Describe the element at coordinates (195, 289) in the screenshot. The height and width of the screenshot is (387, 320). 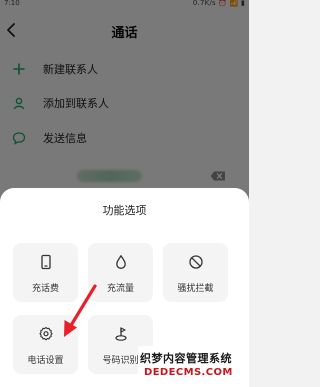
I see `tile-label: 骚扰拦截` at that location.